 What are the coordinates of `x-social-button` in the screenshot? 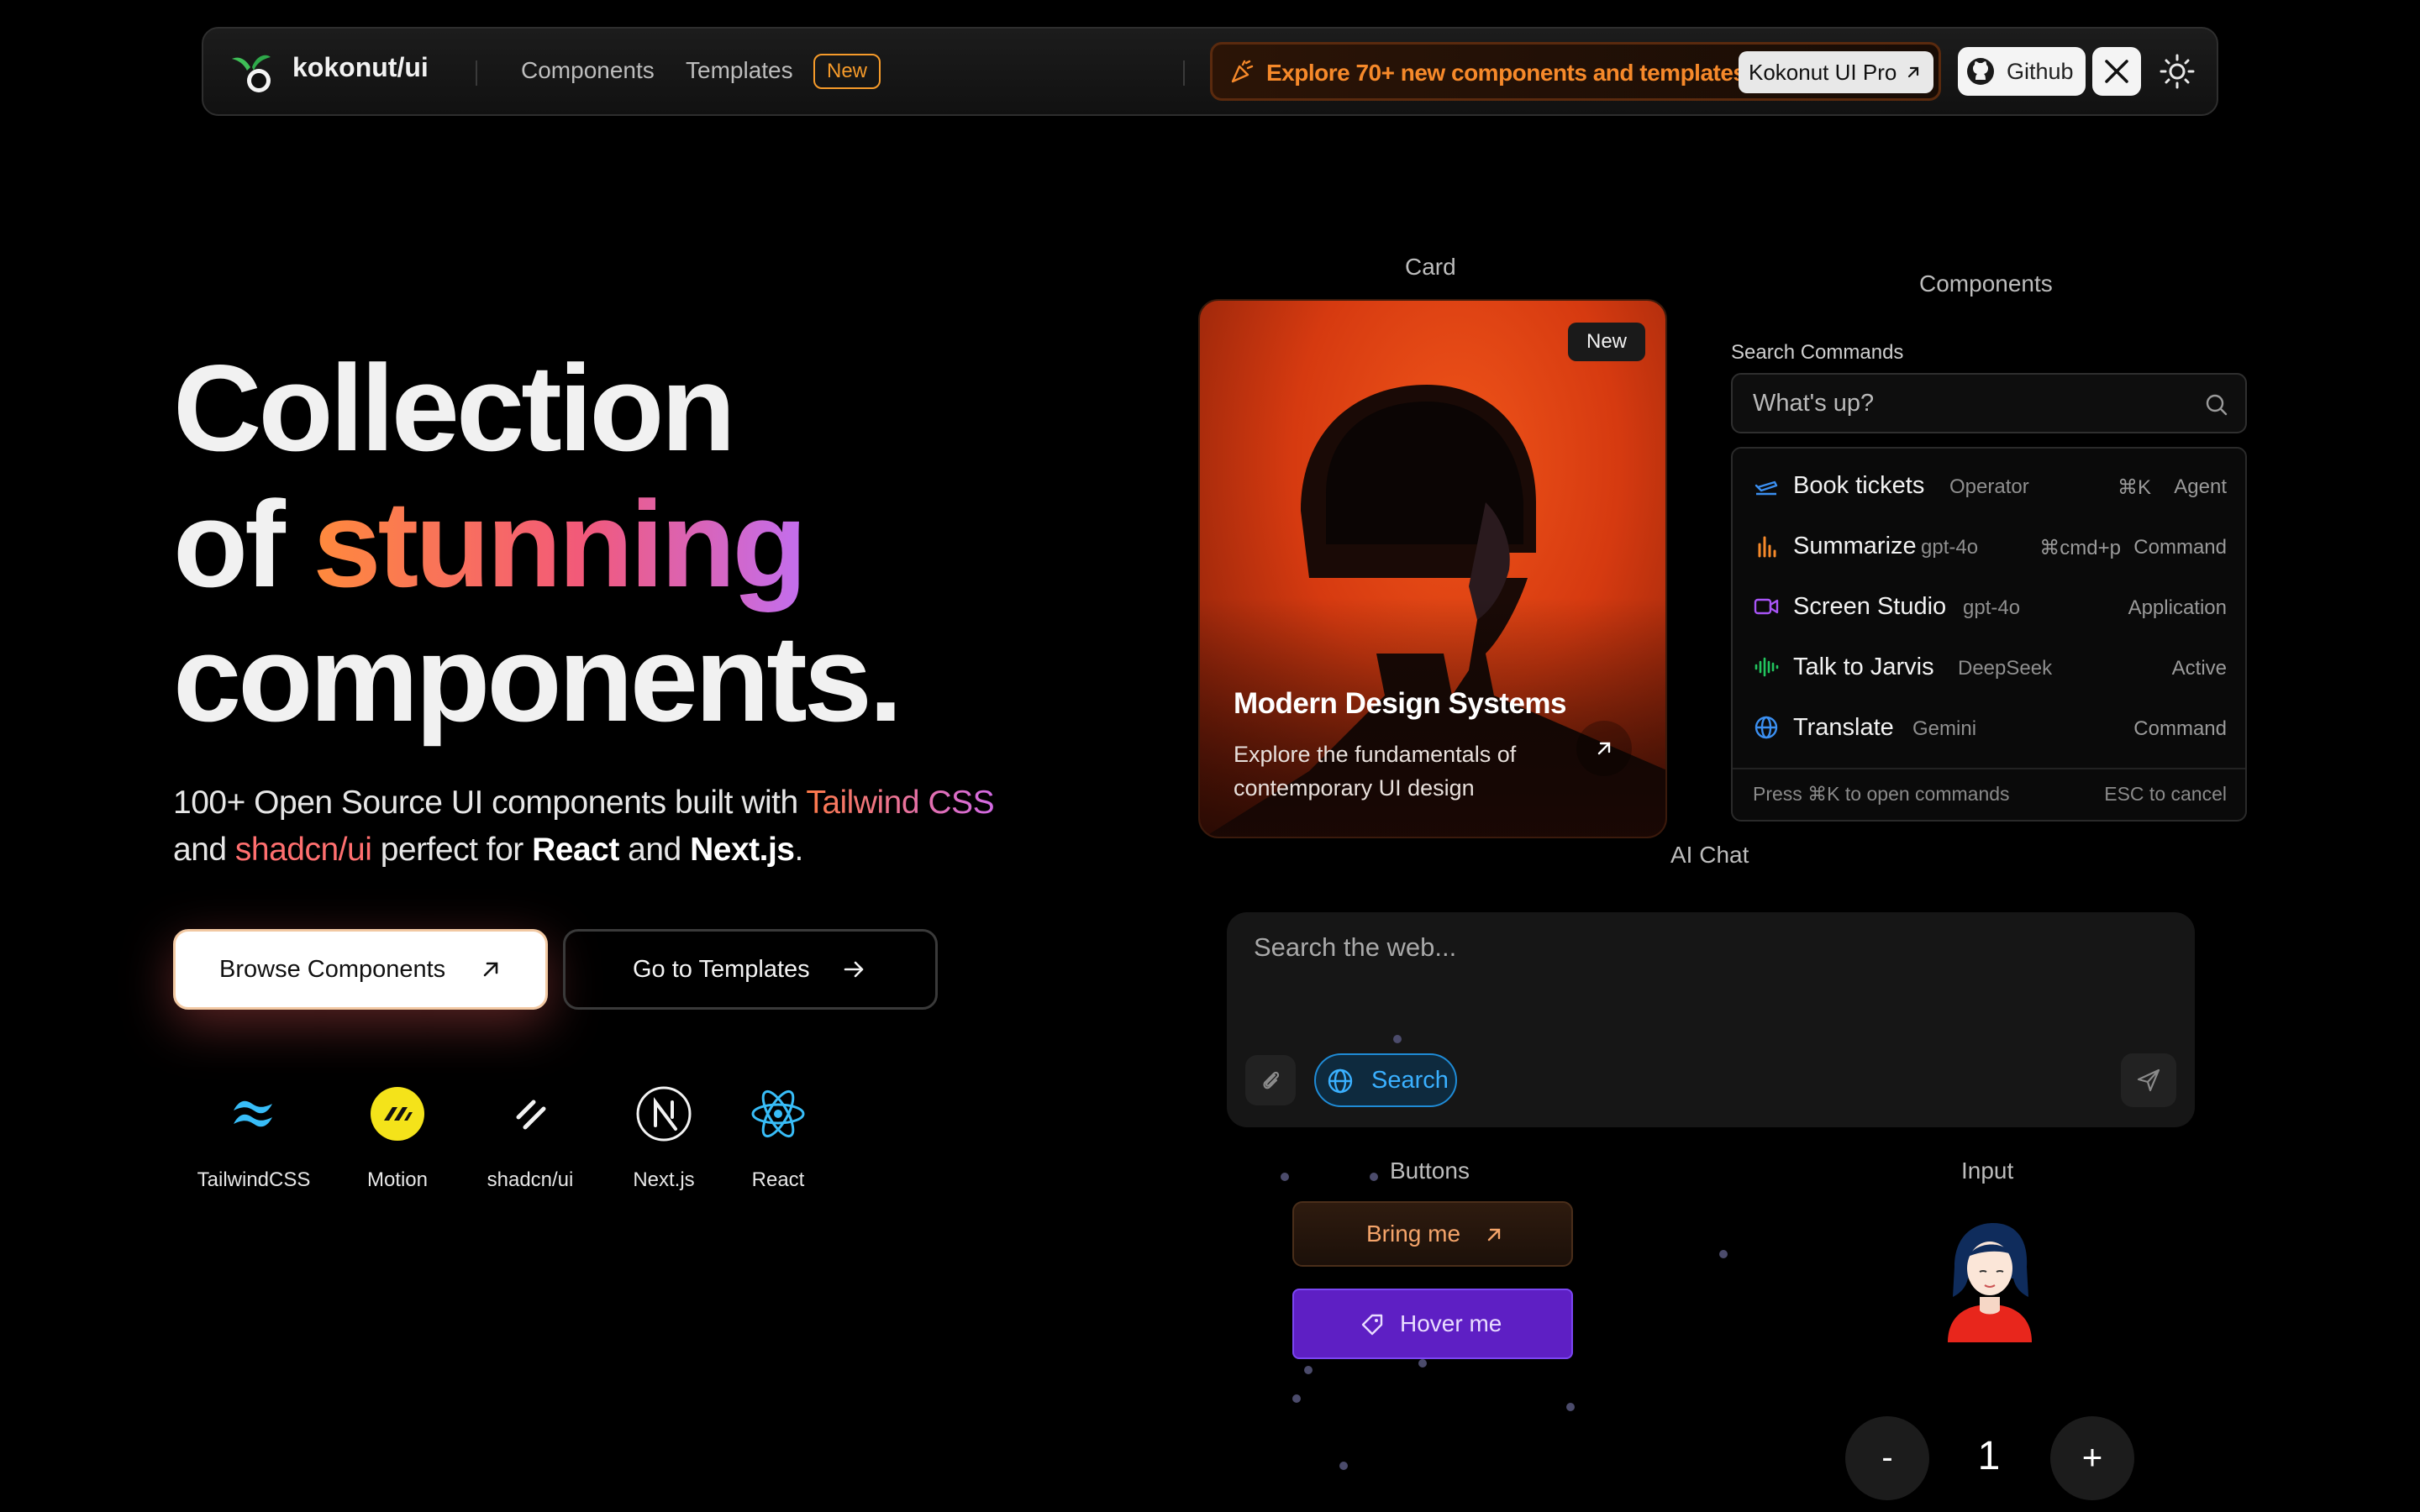 It's located at (2116, 71).